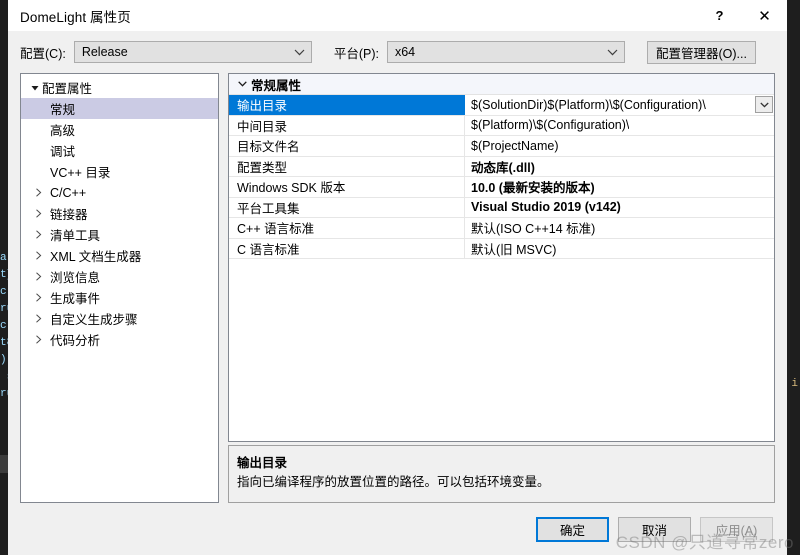 Image resolution: width=800 pixels, height=555 pixels. Describe the element at coordinates (119, 234) in the screenshot. I see `tree-node-6: 清单工具` at that location.